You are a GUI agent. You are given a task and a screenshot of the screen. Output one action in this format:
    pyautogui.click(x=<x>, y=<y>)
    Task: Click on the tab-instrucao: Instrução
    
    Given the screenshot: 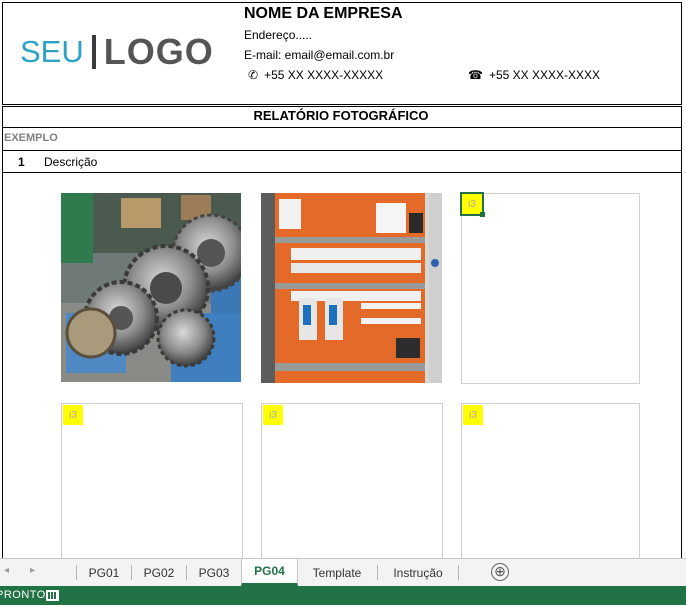 What is the action you would take?
    pyautogui.click(x=418, y=572)
    